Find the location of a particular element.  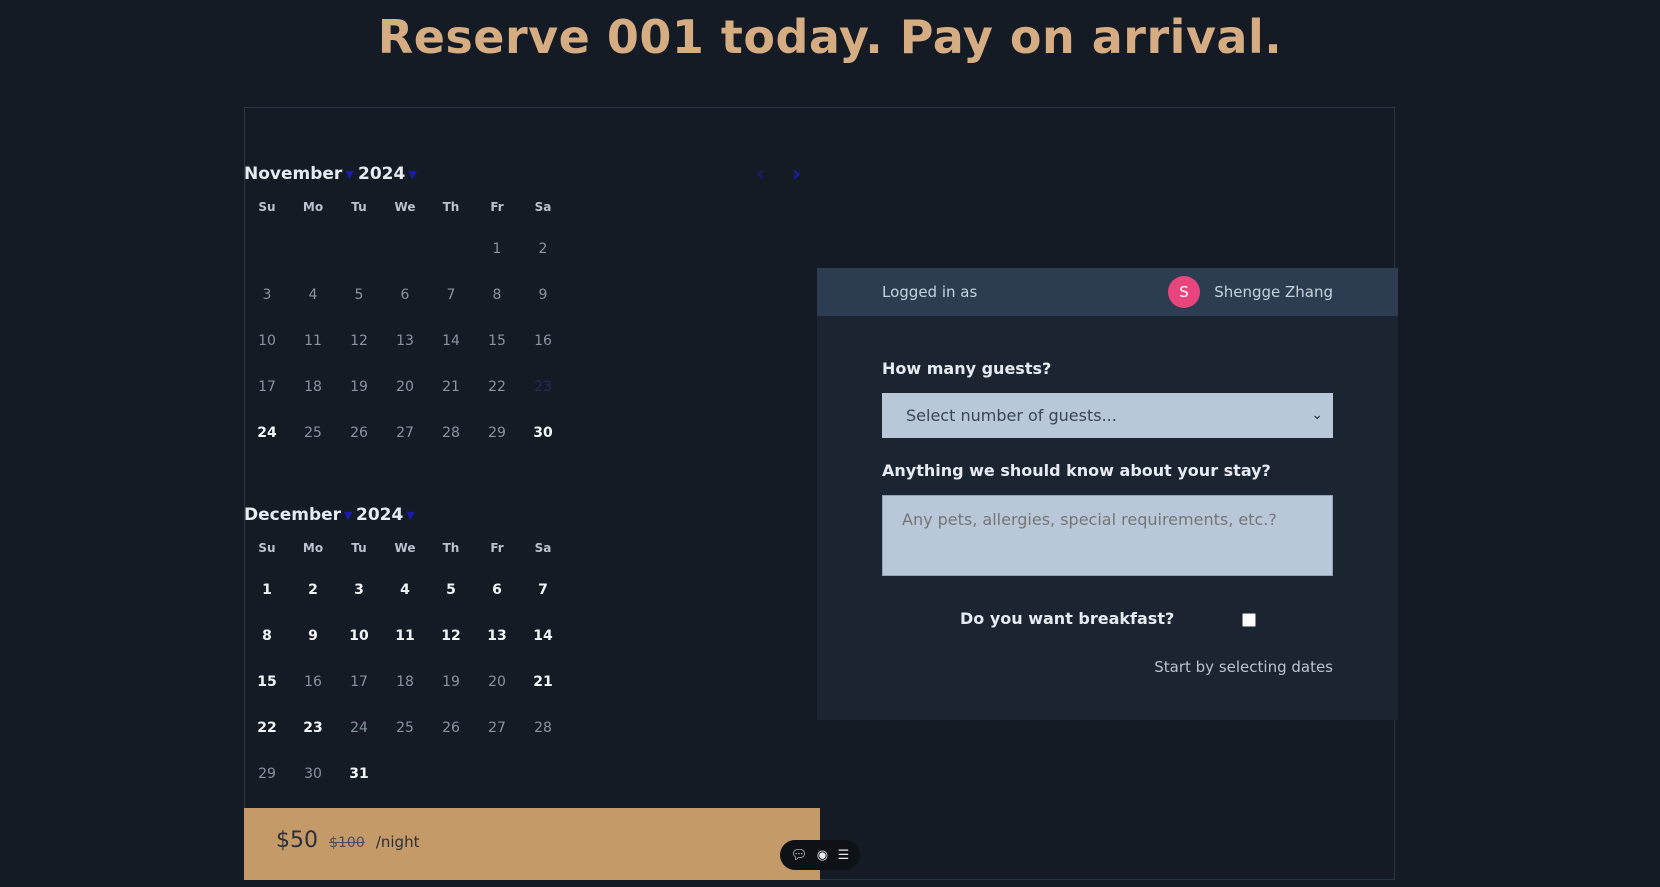

week-row: 1234567 is located at coordinates (531, 590).